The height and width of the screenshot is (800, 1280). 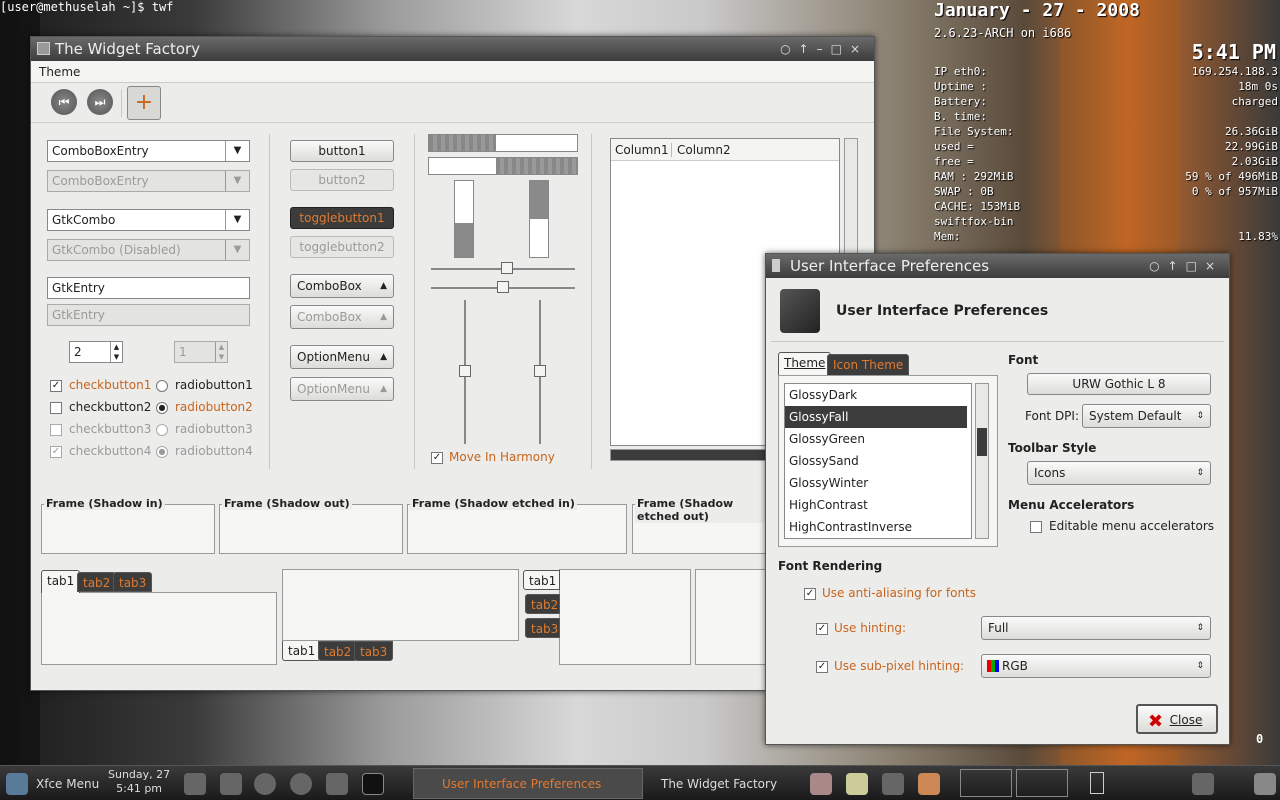 What do you see at coordinates (100, 102) in the screenshot?
I see `go-forward-icon: ⏭` at bounding box center [100, 102].